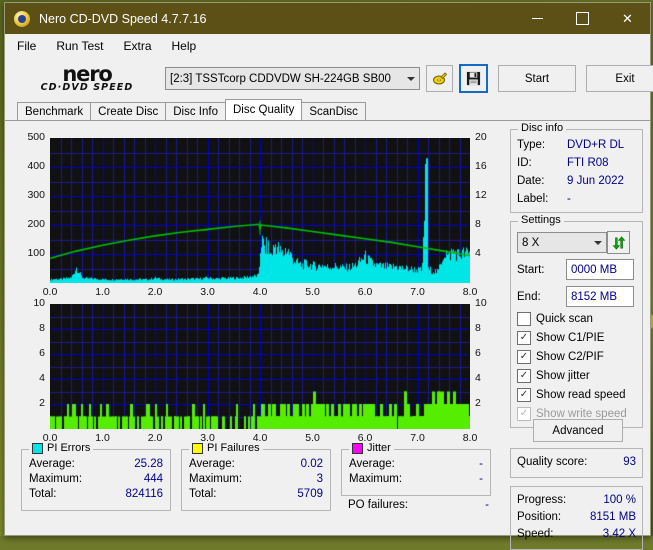  What do you see at coordinates (69, 448) in the screenshot?
I see `pi-errors-stats-title: PI Errors` at bounding box center [69, 448].